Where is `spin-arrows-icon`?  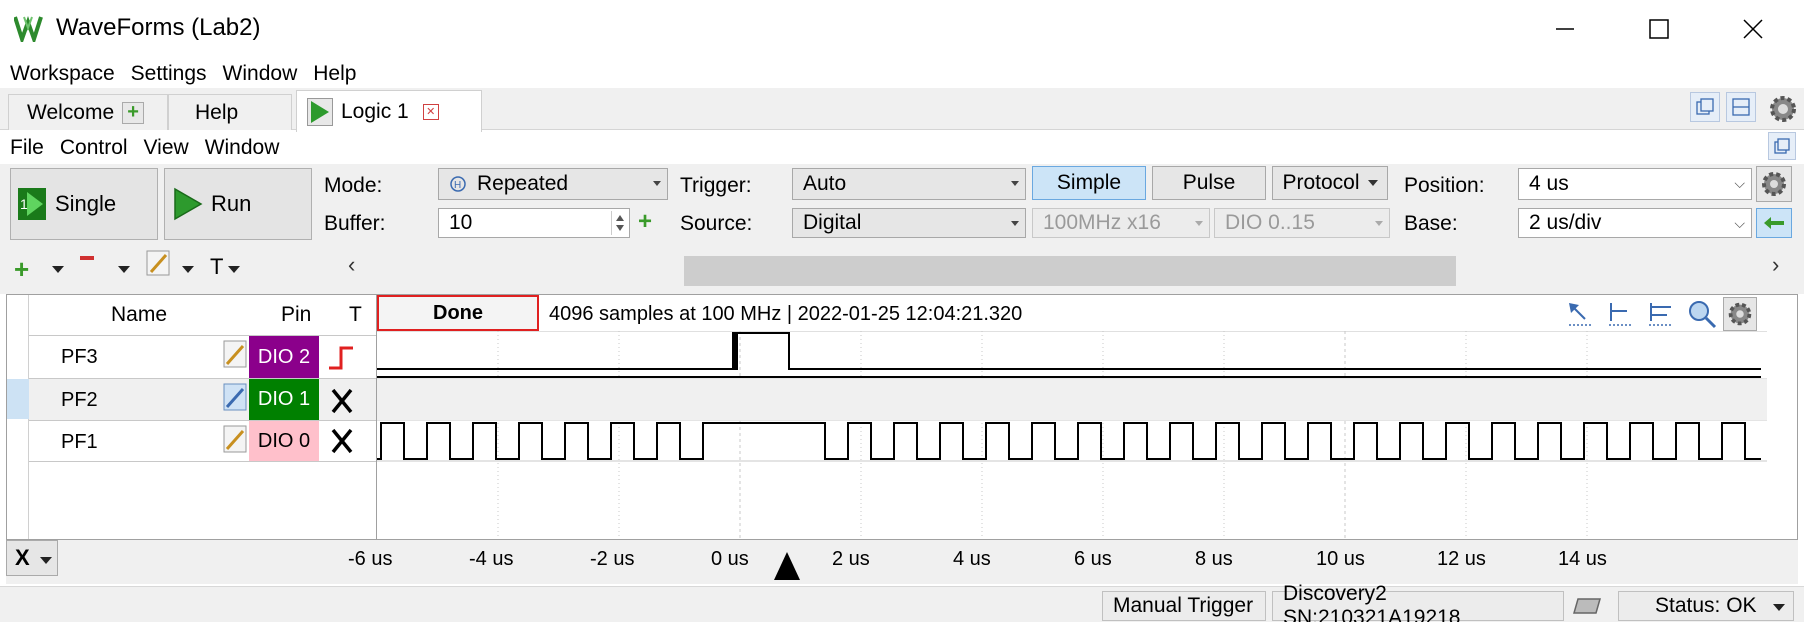 spin-arrows-icon is located at coordinates (619, 223).